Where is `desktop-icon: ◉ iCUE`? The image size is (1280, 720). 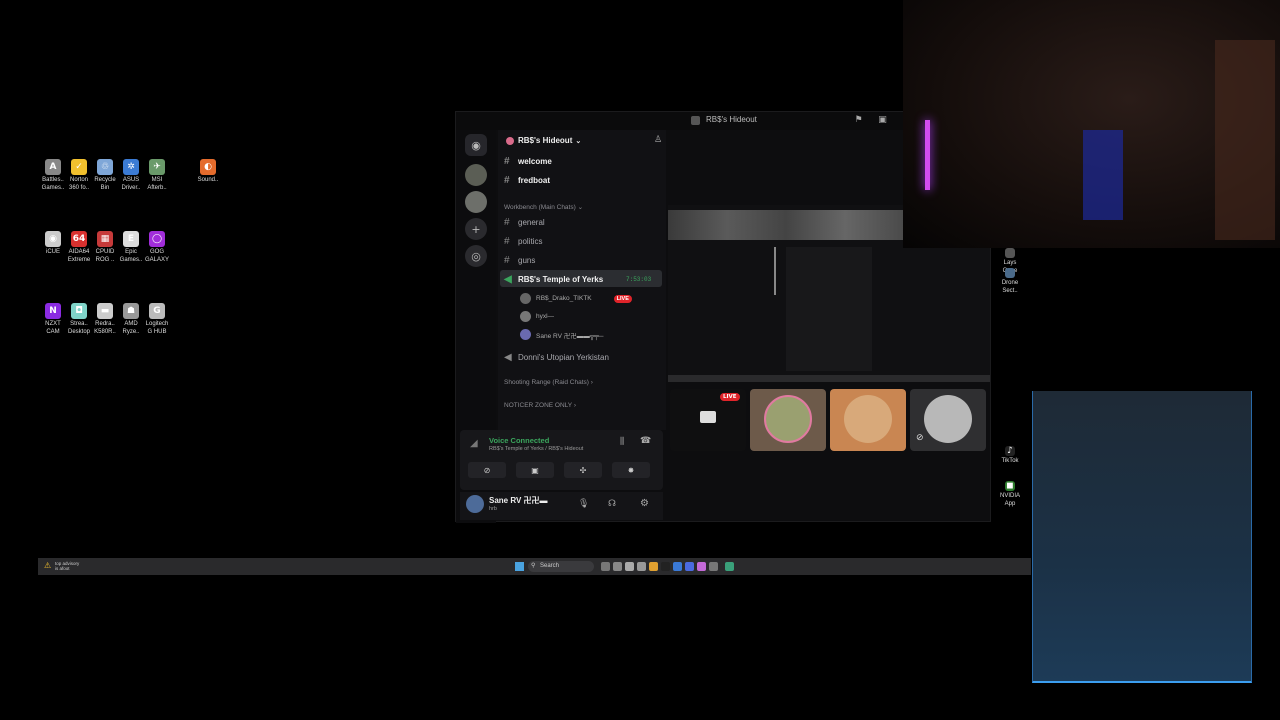 desktop-icon: ◉ iCUE is located at coordinates (53, 244).